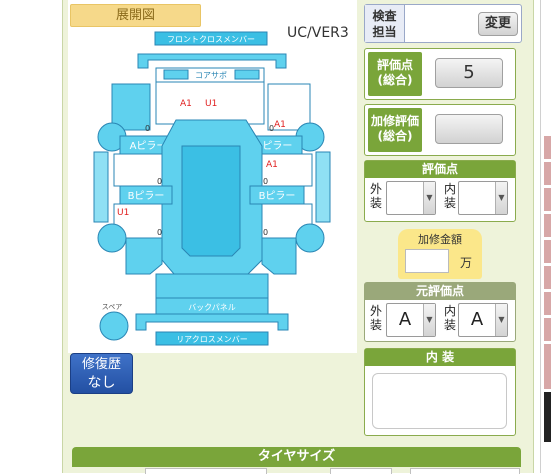 The height and width of the screenshot is (474, 551). I want to click on right-front-door, so click(287, 170).